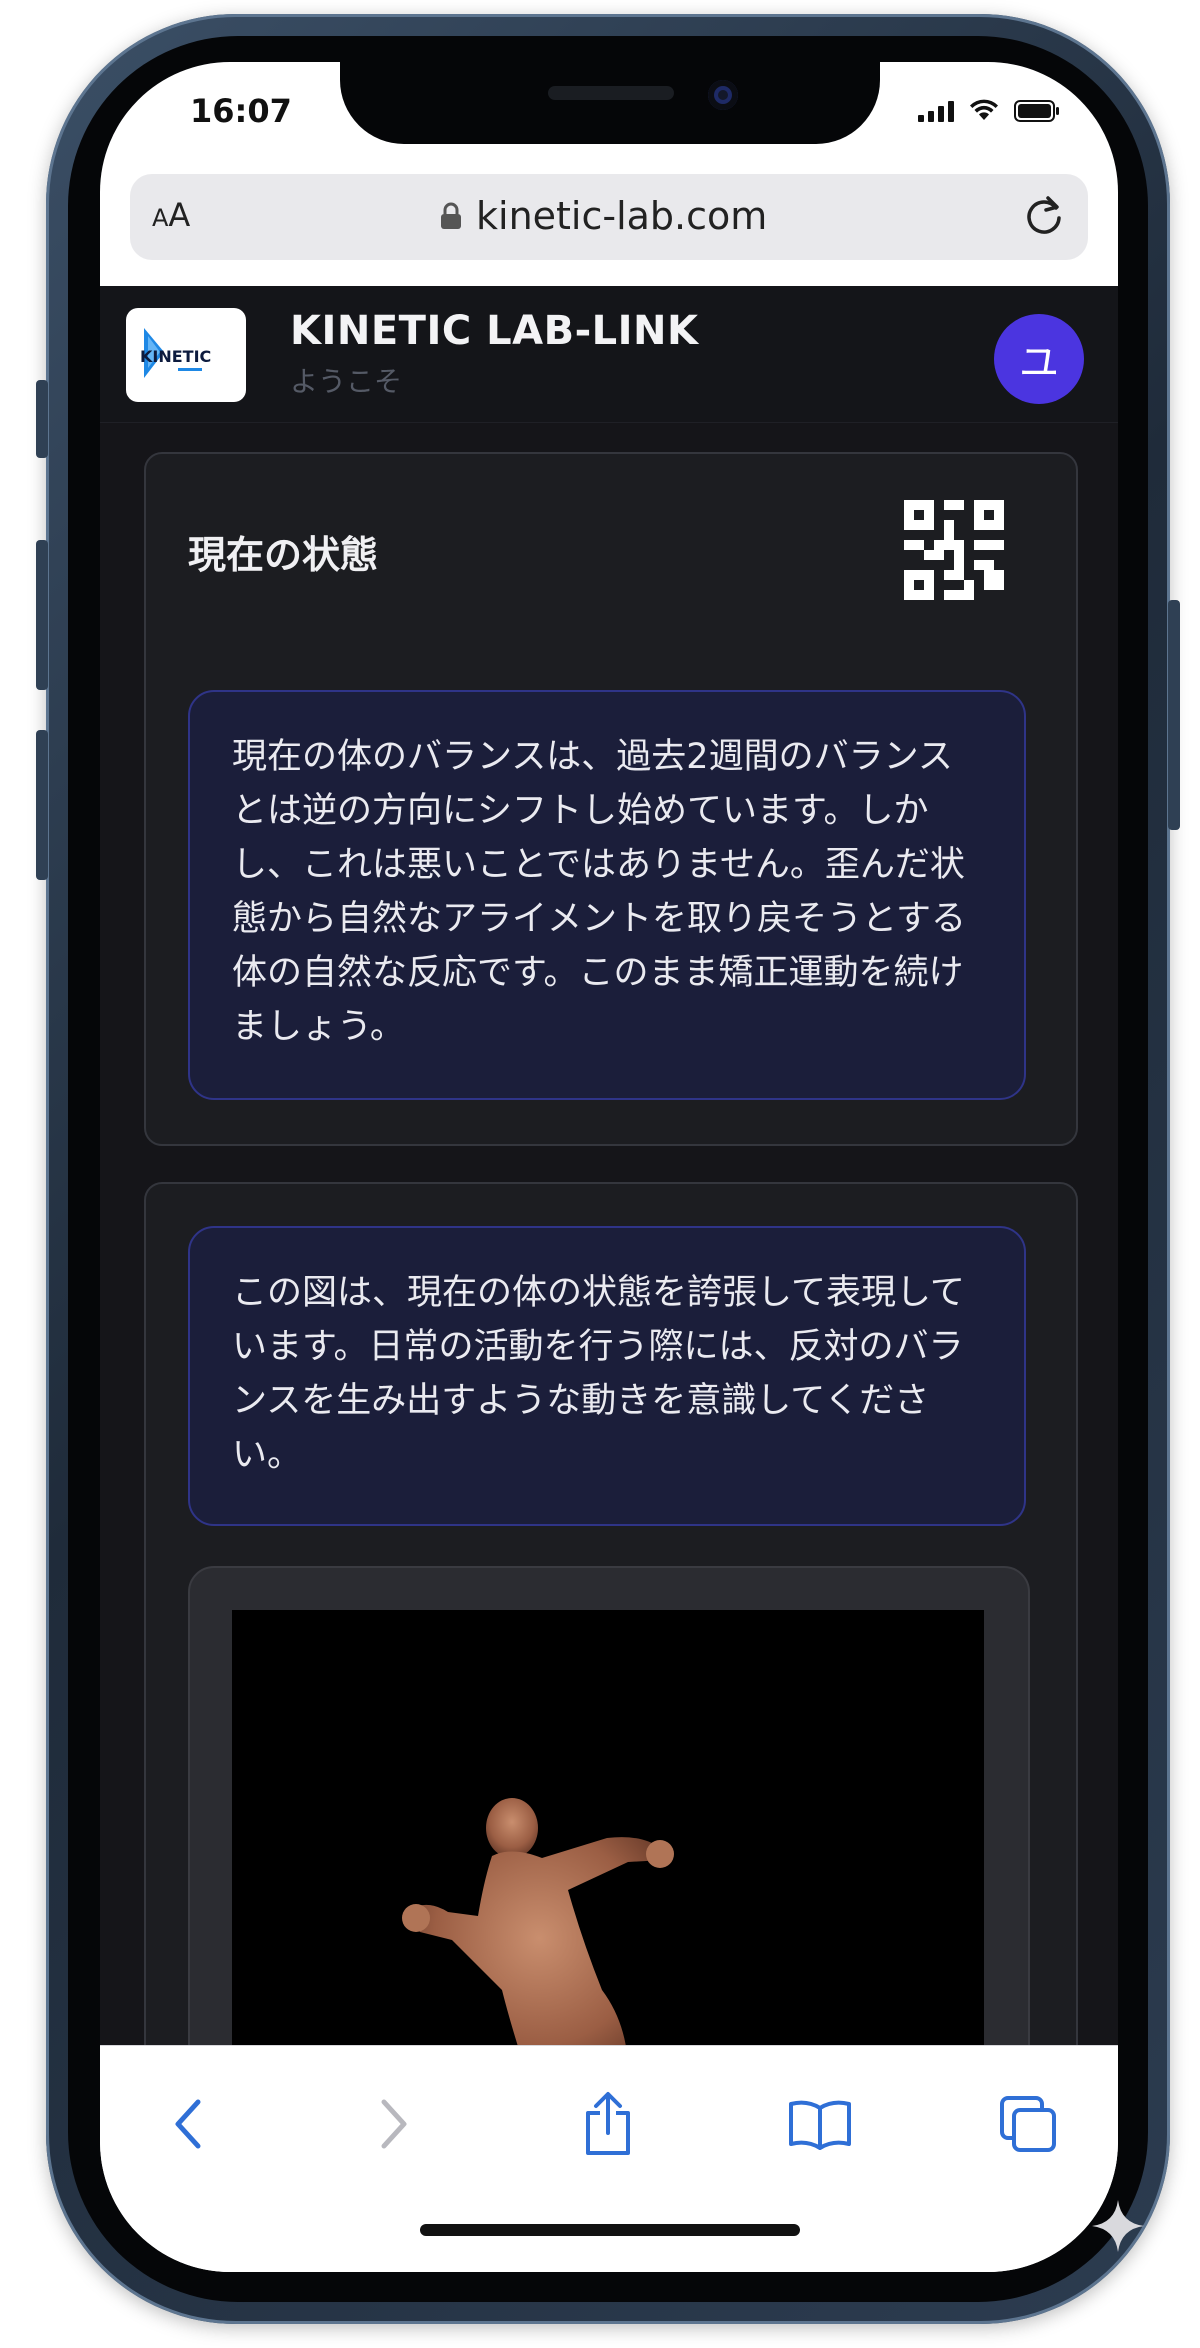  Describe the element at coordinates (1039, 359) in the screenshot. I see `user-avatar: ユ` at that location.